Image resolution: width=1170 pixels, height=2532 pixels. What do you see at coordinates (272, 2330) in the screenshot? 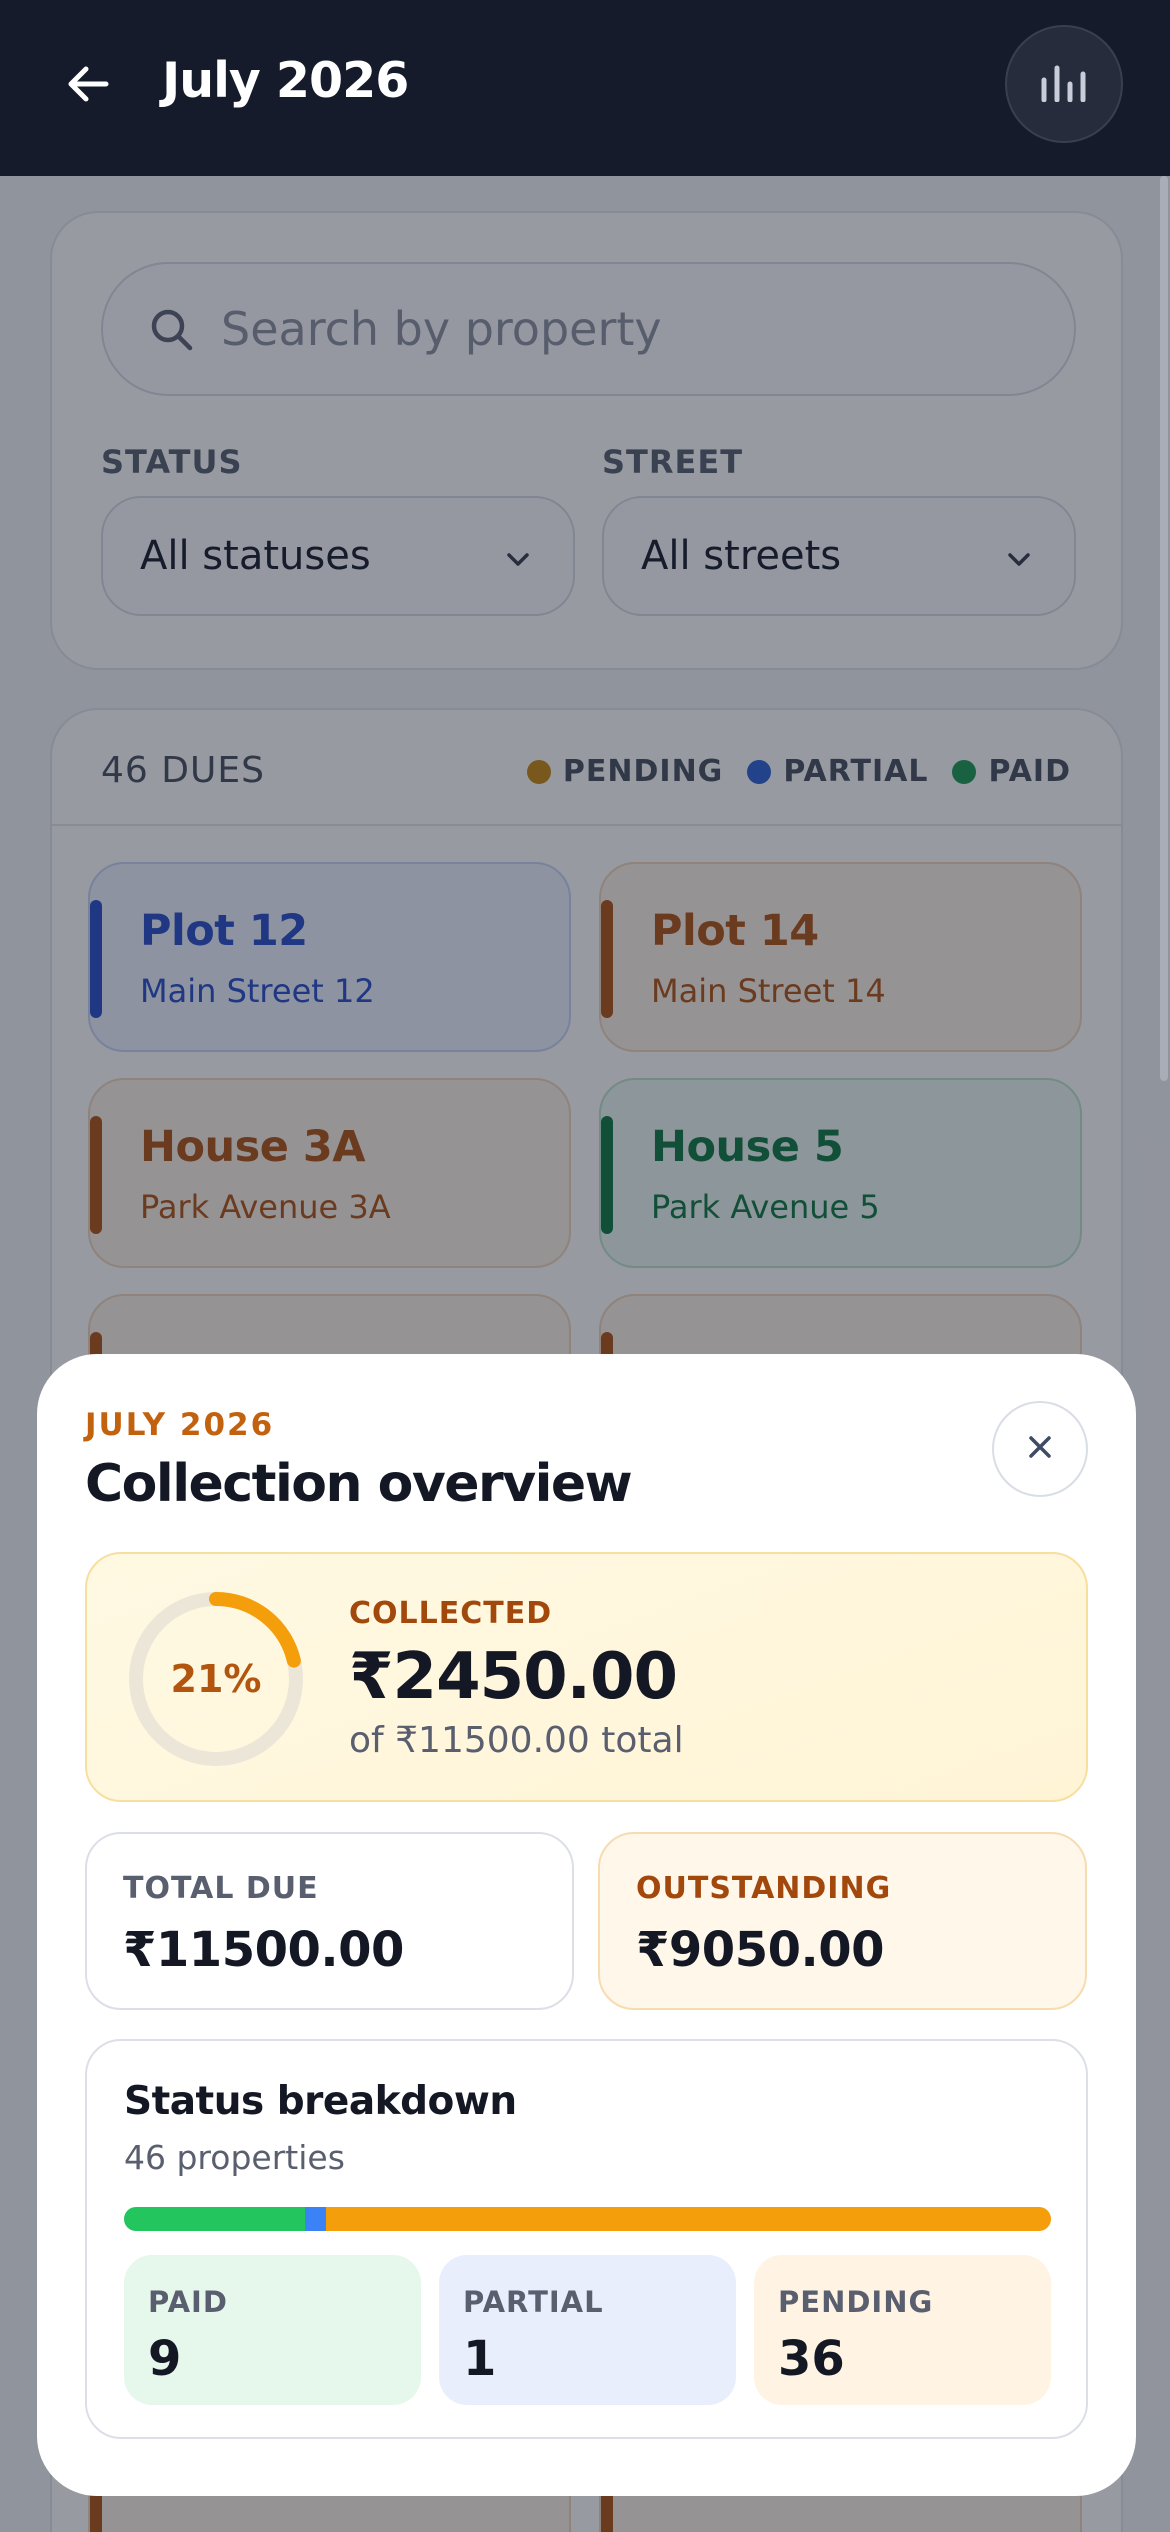
I see `paid-tile: PAID 9` at bounding box center [272, 2330].